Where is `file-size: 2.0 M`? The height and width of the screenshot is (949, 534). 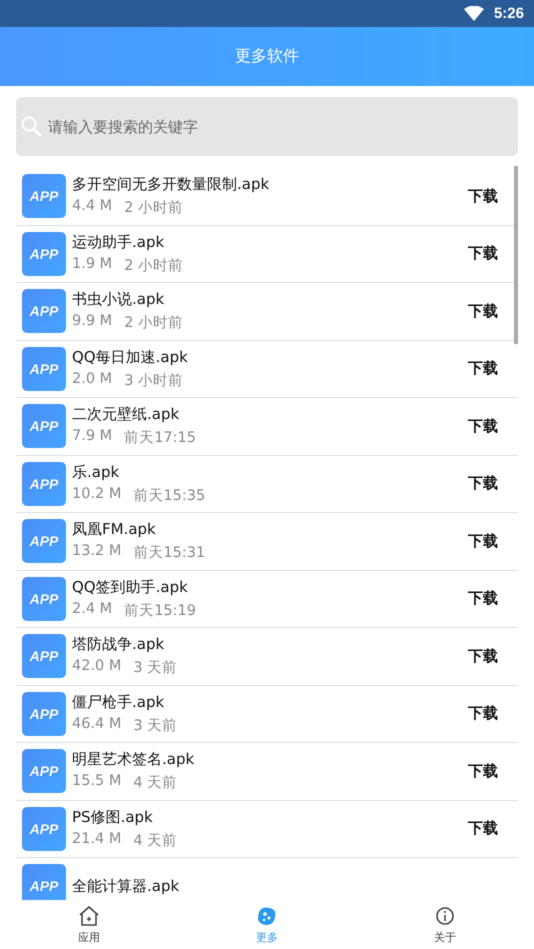 file-size: 2.0 M is located at coordinates (92, 379).